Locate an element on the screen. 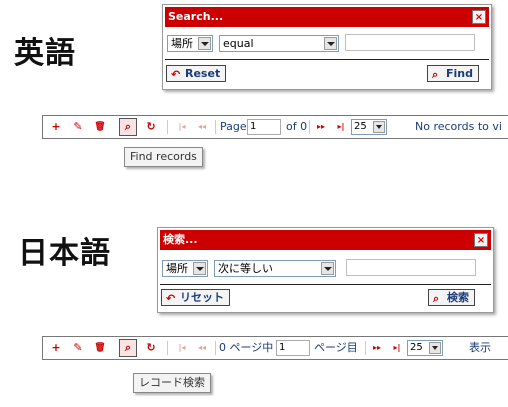 This screenshot has width=508, height=407. find-button-label: 検索 is located at coordinates (458, 297).